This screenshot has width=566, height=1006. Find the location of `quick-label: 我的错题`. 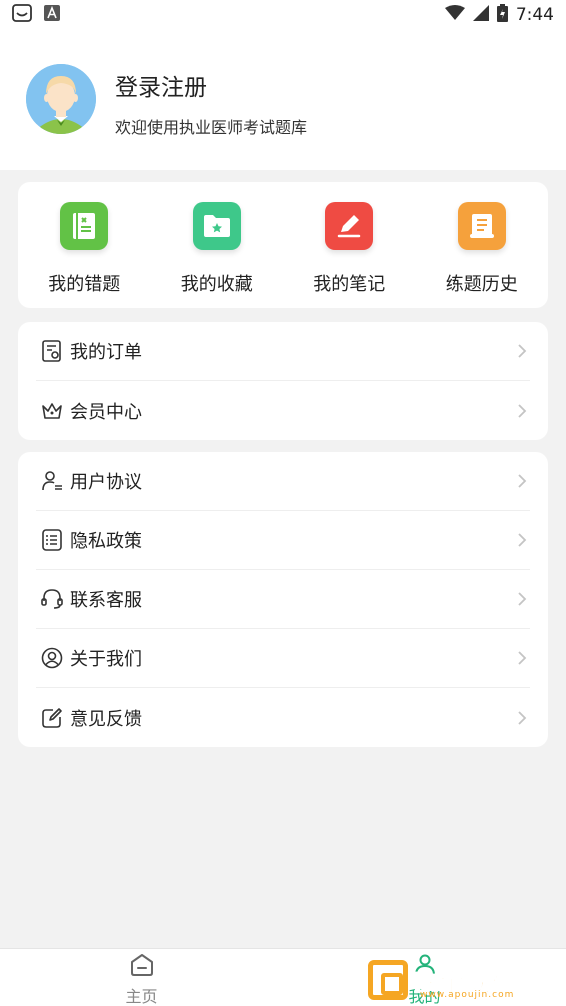

quick-label: 我的错题 is located at coordinates (84, 284).